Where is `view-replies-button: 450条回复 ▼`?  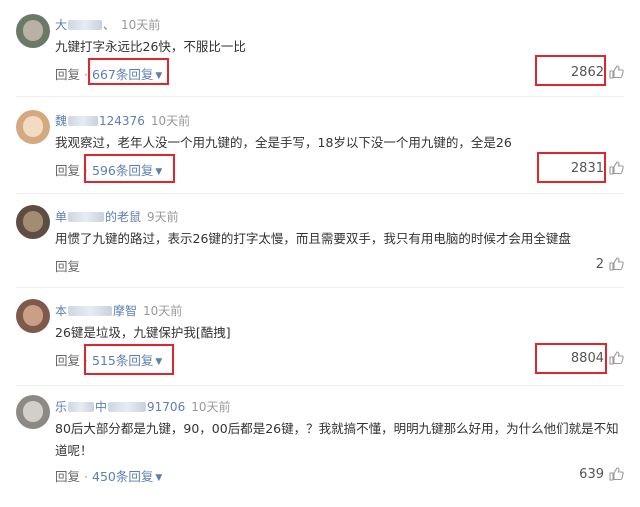
view-replies-button: 450条回复 ▼ is located at coordinates (127, 476).